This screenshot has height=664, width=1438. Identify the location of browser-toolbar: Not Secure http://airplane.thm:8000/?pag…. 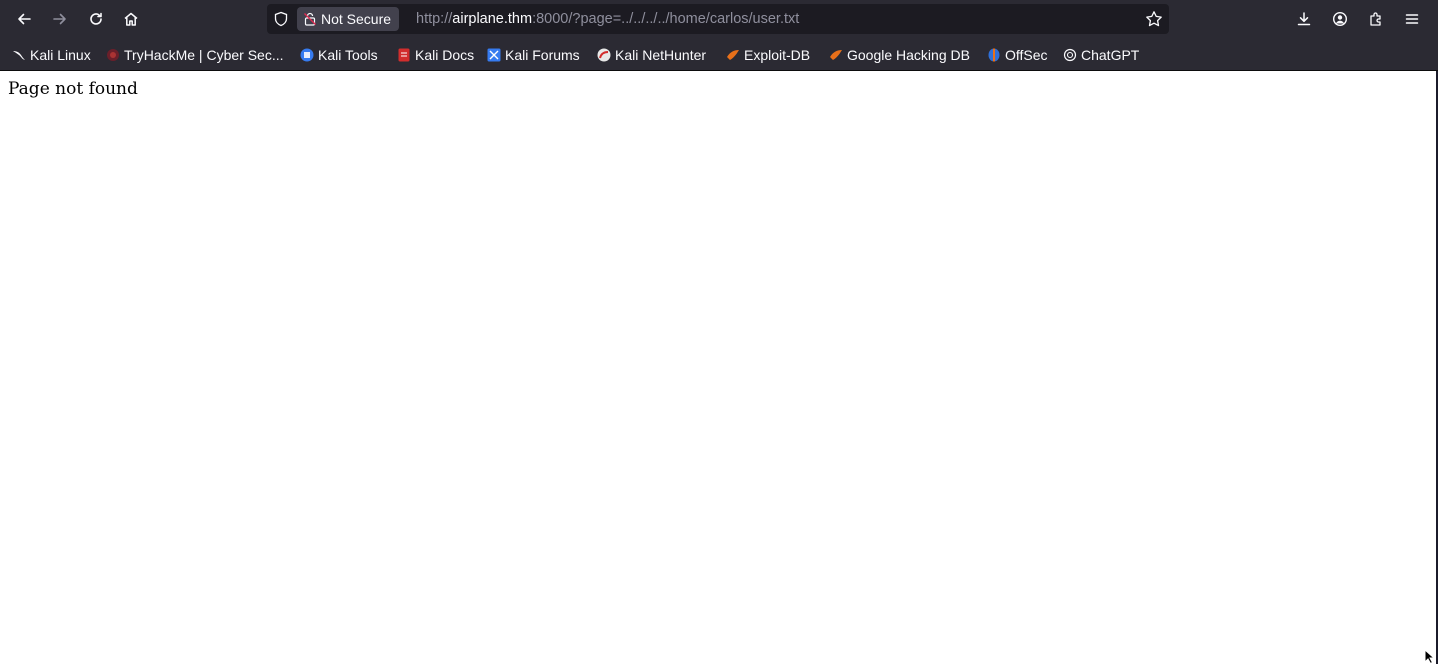
(719, 19).